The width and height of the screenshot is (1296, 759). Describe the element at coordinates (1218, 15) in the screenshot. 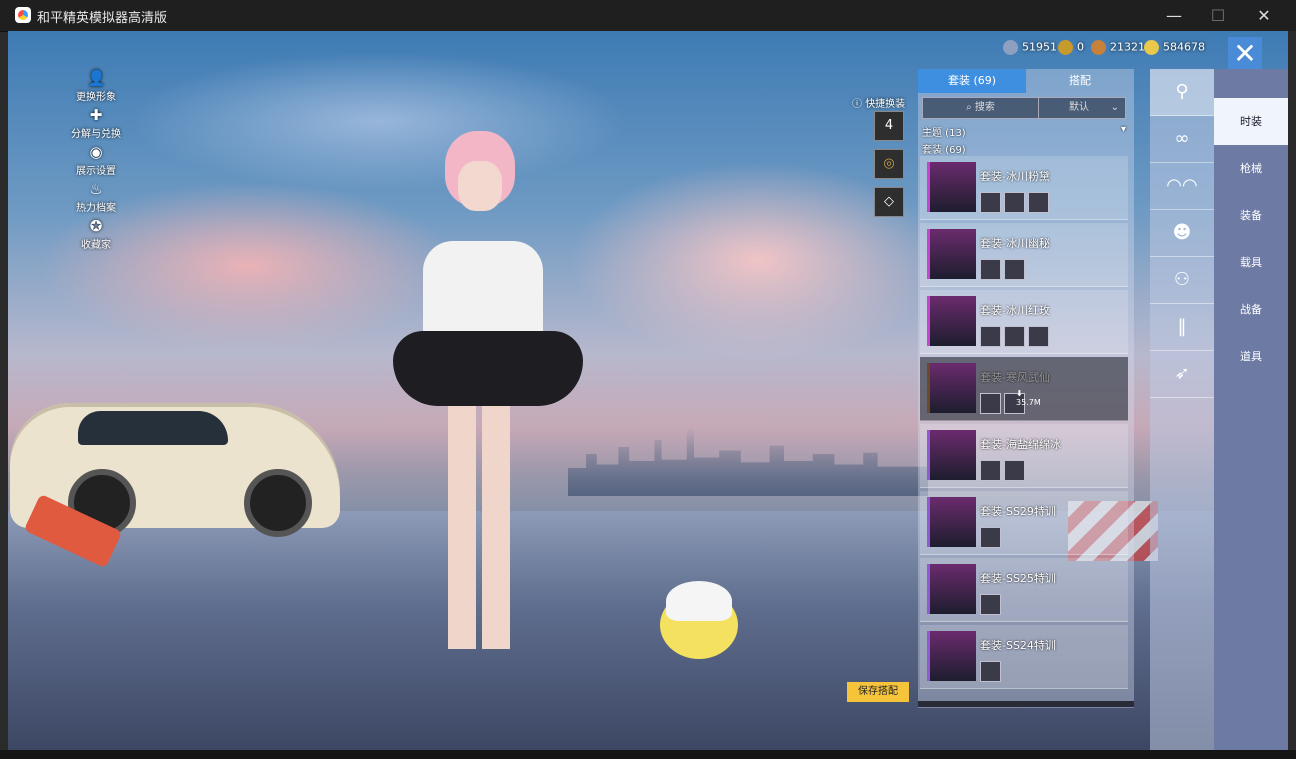

I see `maximize-button: ☐` at that location.